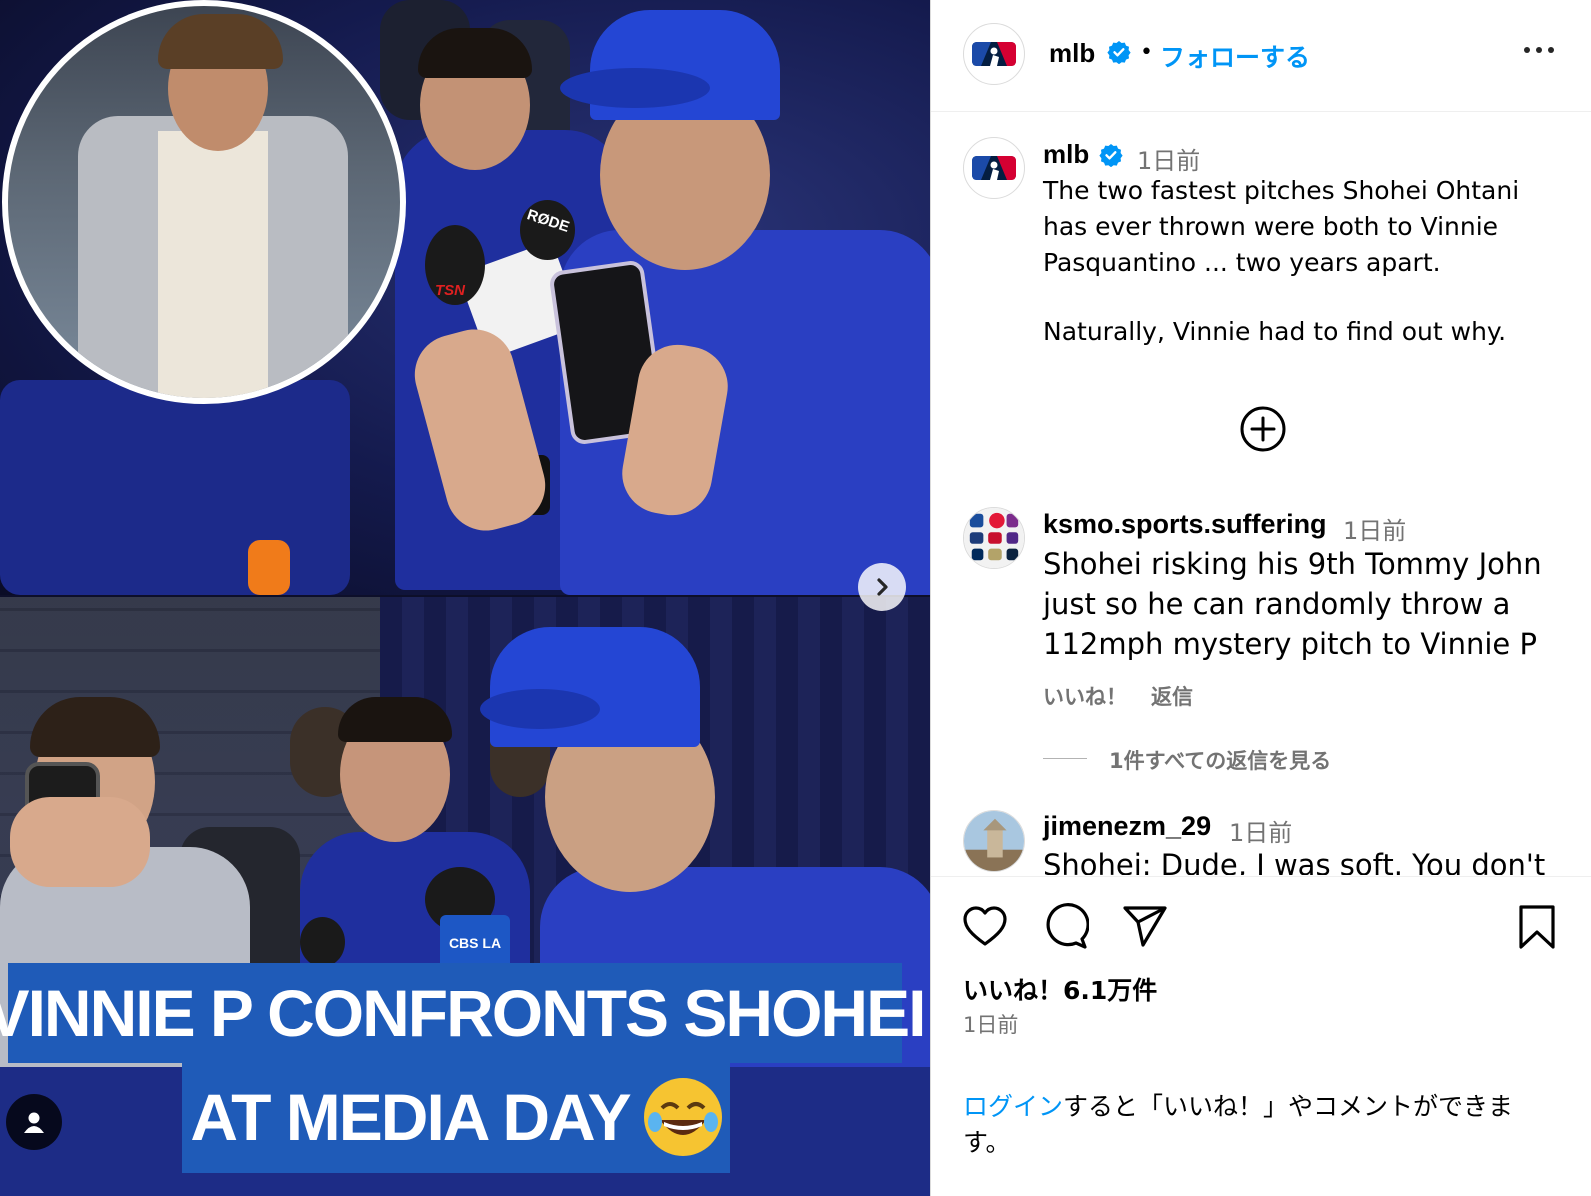 Image resolution: width=1591 pixels, height=1196 pixels. I want to click on video-title-line-1: VINNIE P CONFRONTS SHOHEI, so click(463, 1013).